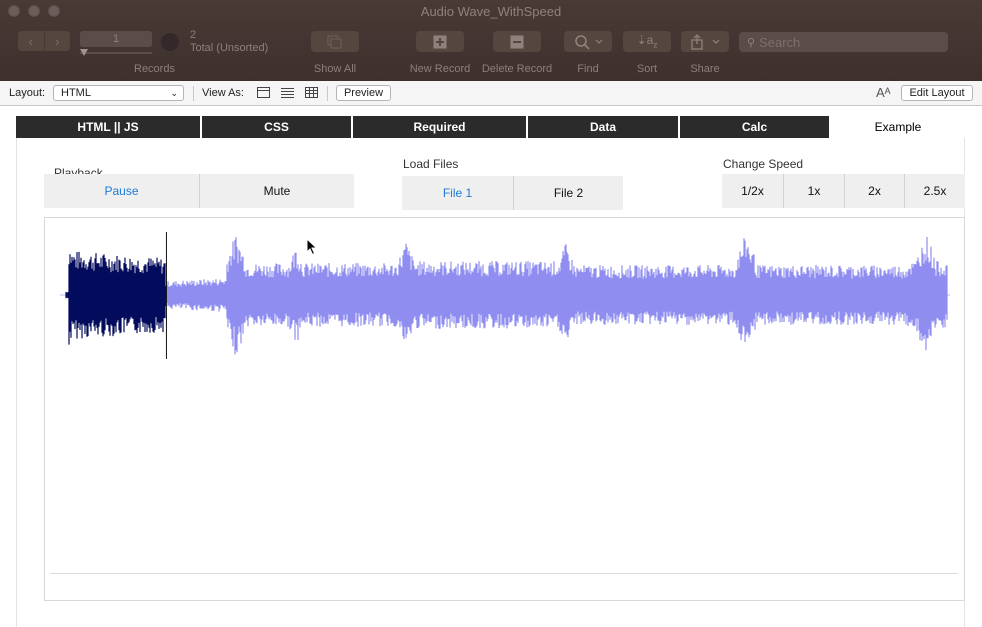  I want to click on change-speed-controls: 1/2x 1x 2x 2.5x, so click(843, 191).